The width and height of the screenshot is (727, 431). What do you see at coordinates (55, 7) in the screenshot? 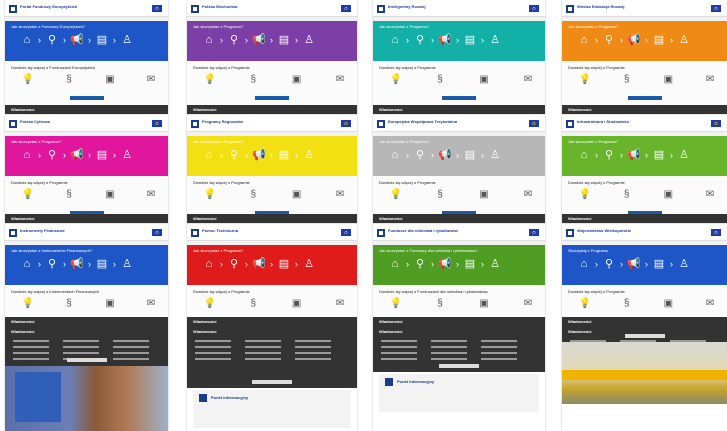
I see `site-name: Portal Funduszy Europejskich` at bounding box center [55, 7].